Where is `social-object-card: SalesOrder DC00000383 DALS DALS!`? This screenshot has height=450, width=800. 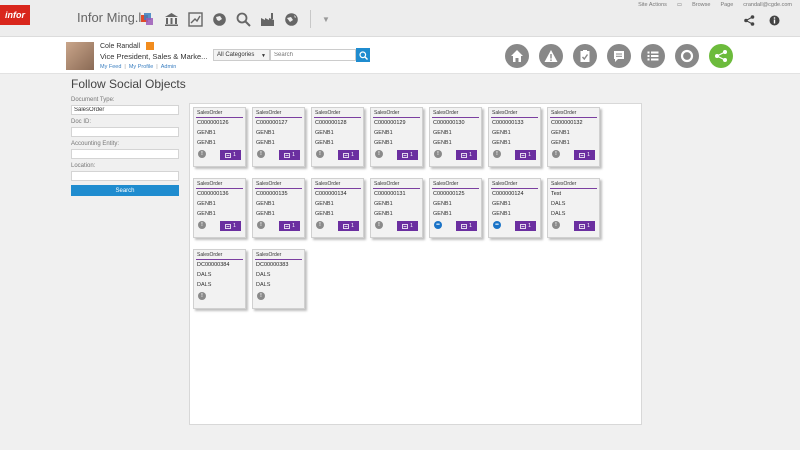
social-object-card: SalesOrder DC00000383 DALS DALS! is located at coordinates (278, 279).